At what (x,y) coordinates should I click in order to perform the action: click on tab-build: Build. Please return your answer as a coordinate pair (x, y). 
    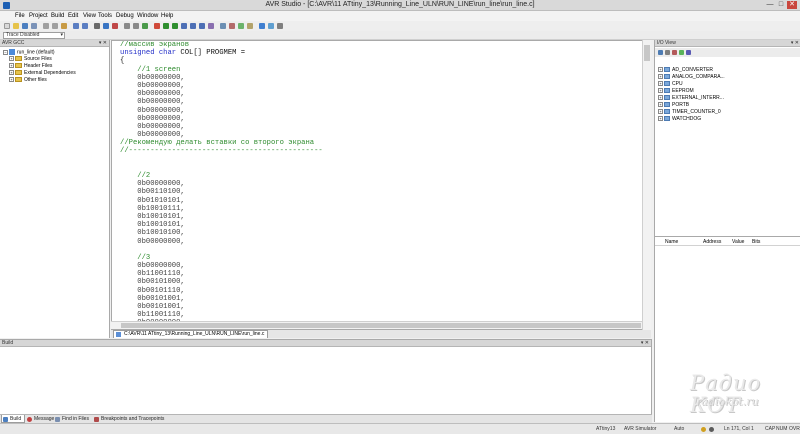
    Looking at the image, I should click on (13, 419).